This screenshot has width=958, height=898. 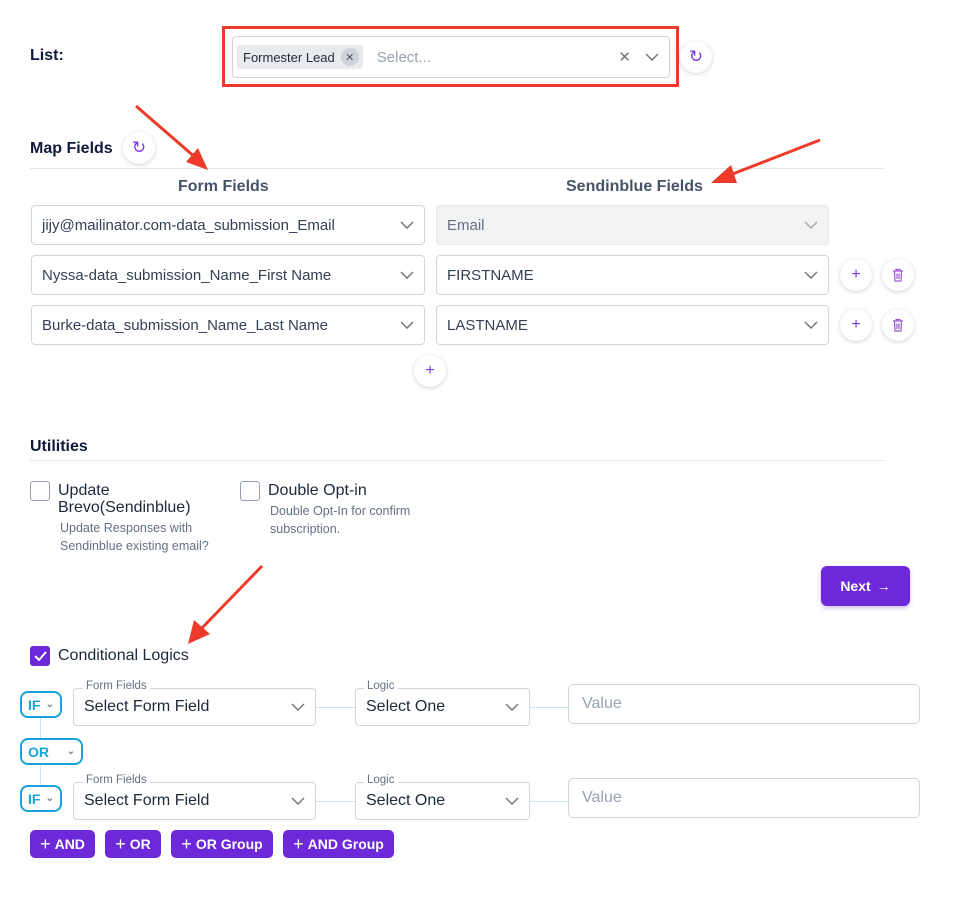 What do you see at coordinates (340, 520) in the screenshot?
I see `double-optin-help: Double Opt-In for confirm subscription.` at bounding box center [340, 520].